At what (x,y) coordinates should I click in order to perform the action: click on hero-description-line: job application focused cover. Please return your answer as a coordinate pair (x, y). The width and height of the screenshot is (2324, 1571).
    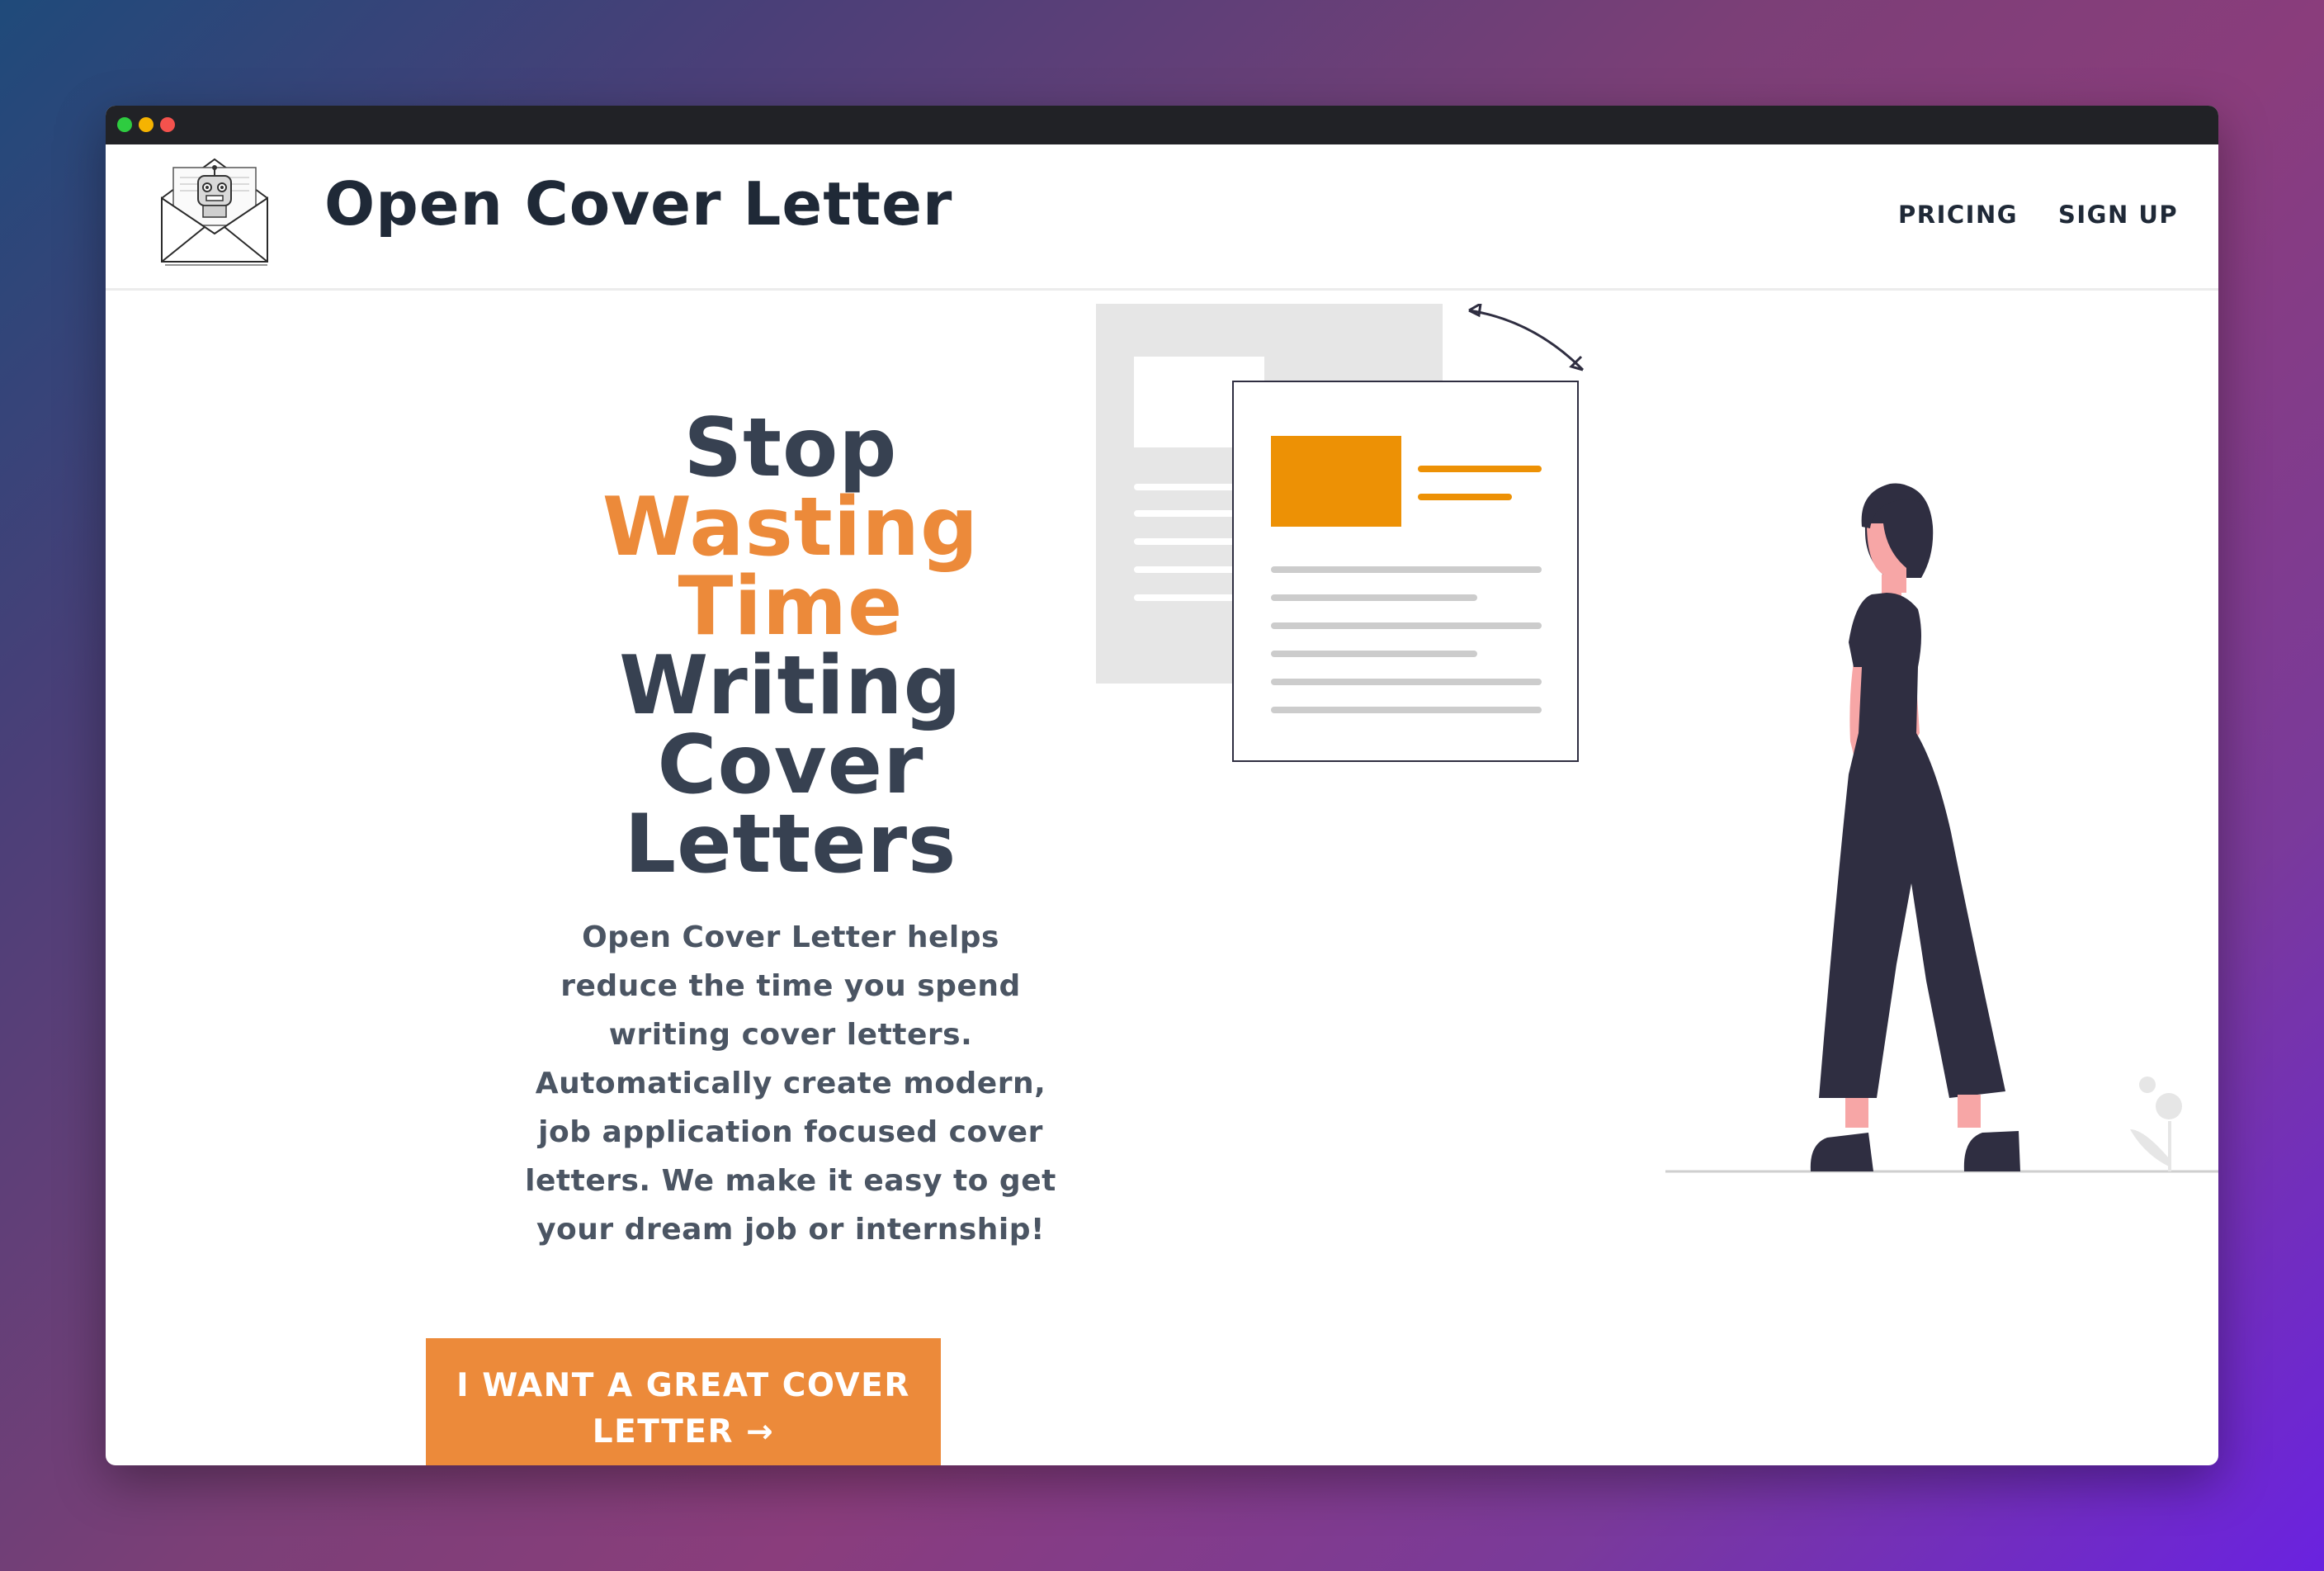
    Looking at the image, I should click on (790, 1132).